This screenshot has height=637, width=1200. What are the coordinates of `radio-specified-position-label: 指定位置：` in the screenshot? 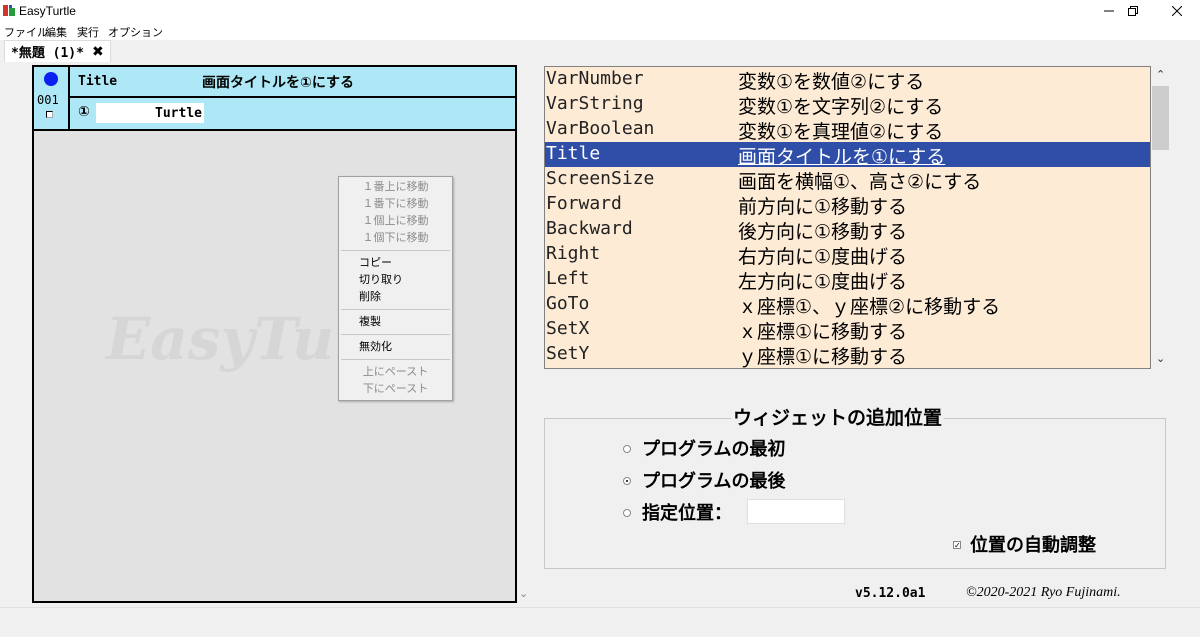 It's located at (687, 512).